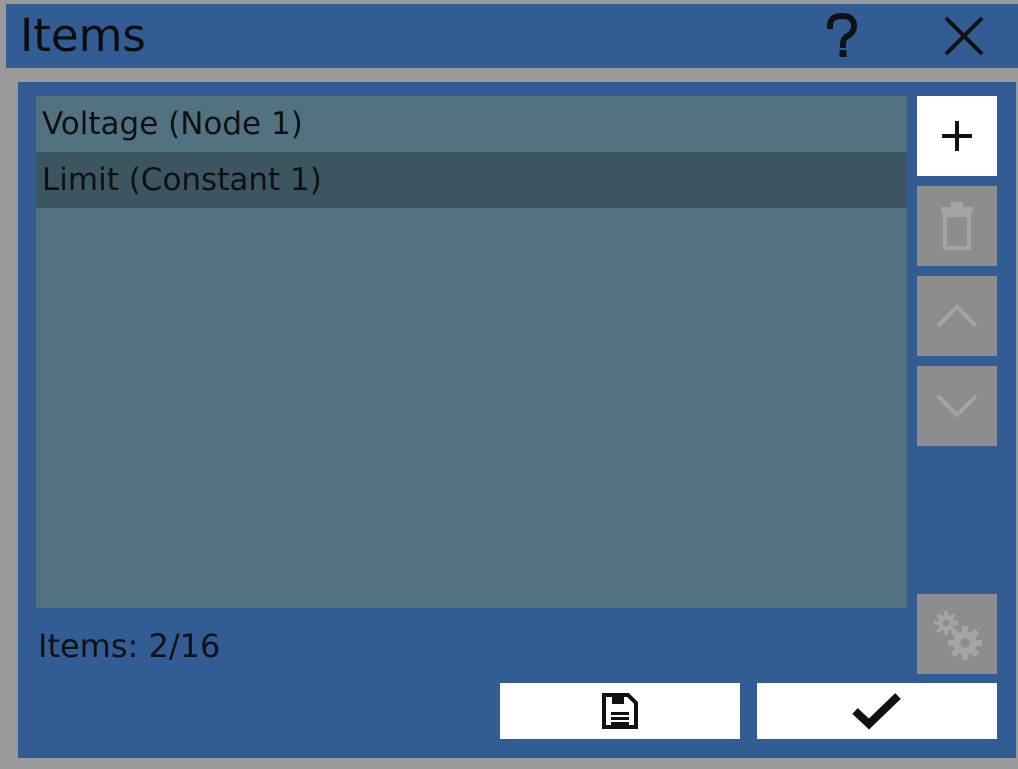 The height and width of the screenshot is (769, 1018). What do you see at coordinates (83, 35) in the screenshot?
I see `window-title: Items` at bounding box center [83, 35].